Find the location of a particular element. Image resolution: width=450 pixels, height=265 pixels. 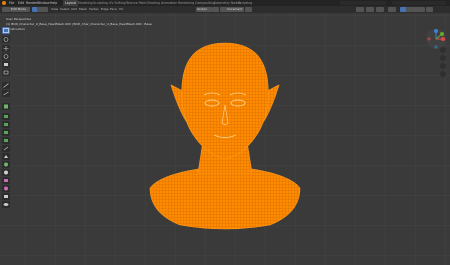

inset-tool is located at coordinates (6, 124).